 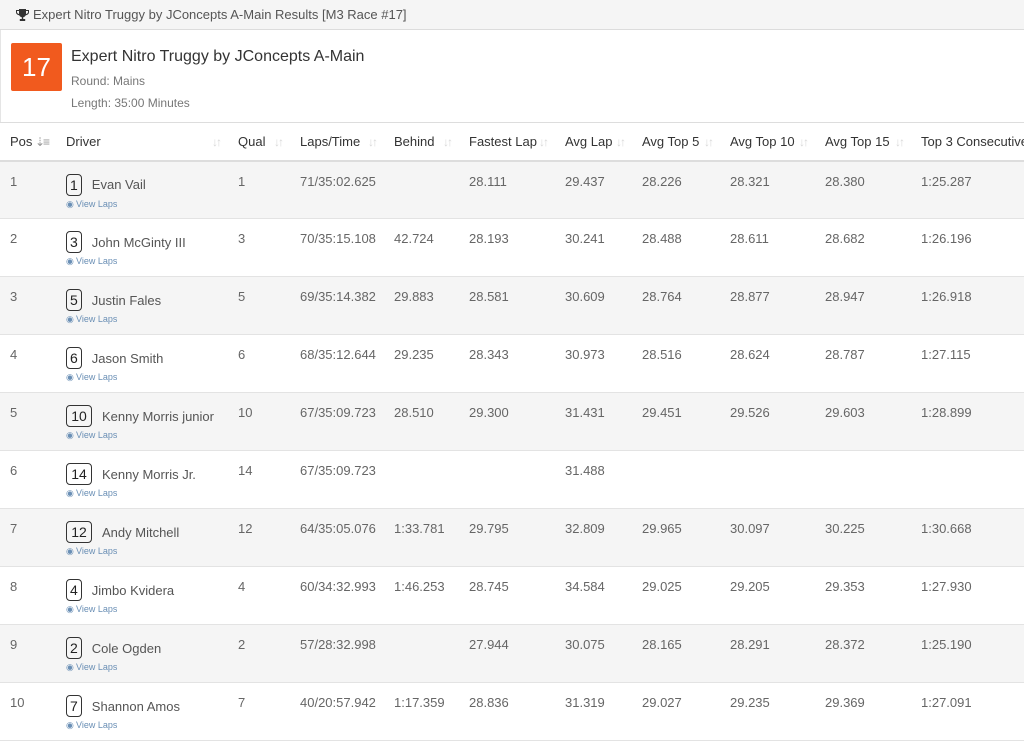 What do you see at coordinates (767, 142) in the screenshot?
I see `col-header-avg-top-10: Avg Top 10 ↓↑` at bounding box center [767, 142].